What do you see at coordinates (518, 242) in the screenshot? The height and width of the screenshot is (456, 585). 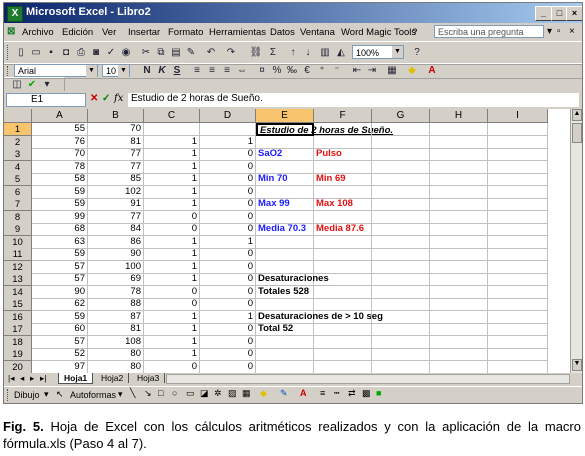 I see `cell-i10` at bounding box center [518, 242].